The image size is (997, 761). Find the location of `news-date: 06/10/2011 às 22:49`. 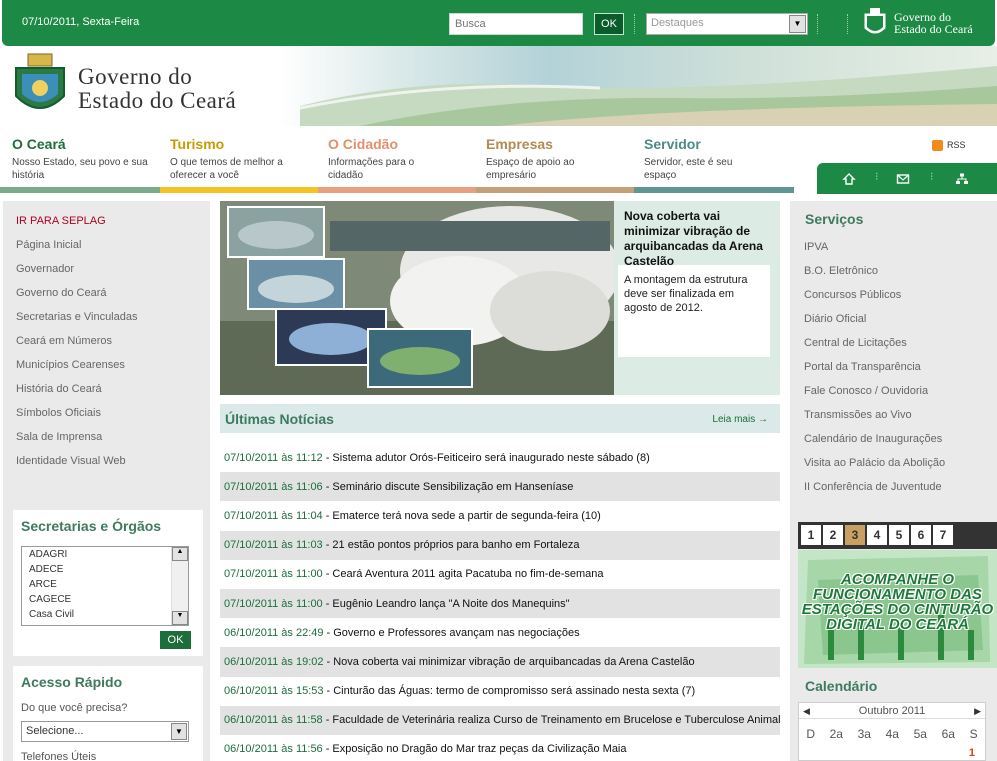

news-date: 06/10/2011 às 22:49 is located at coordinates (274, 633).